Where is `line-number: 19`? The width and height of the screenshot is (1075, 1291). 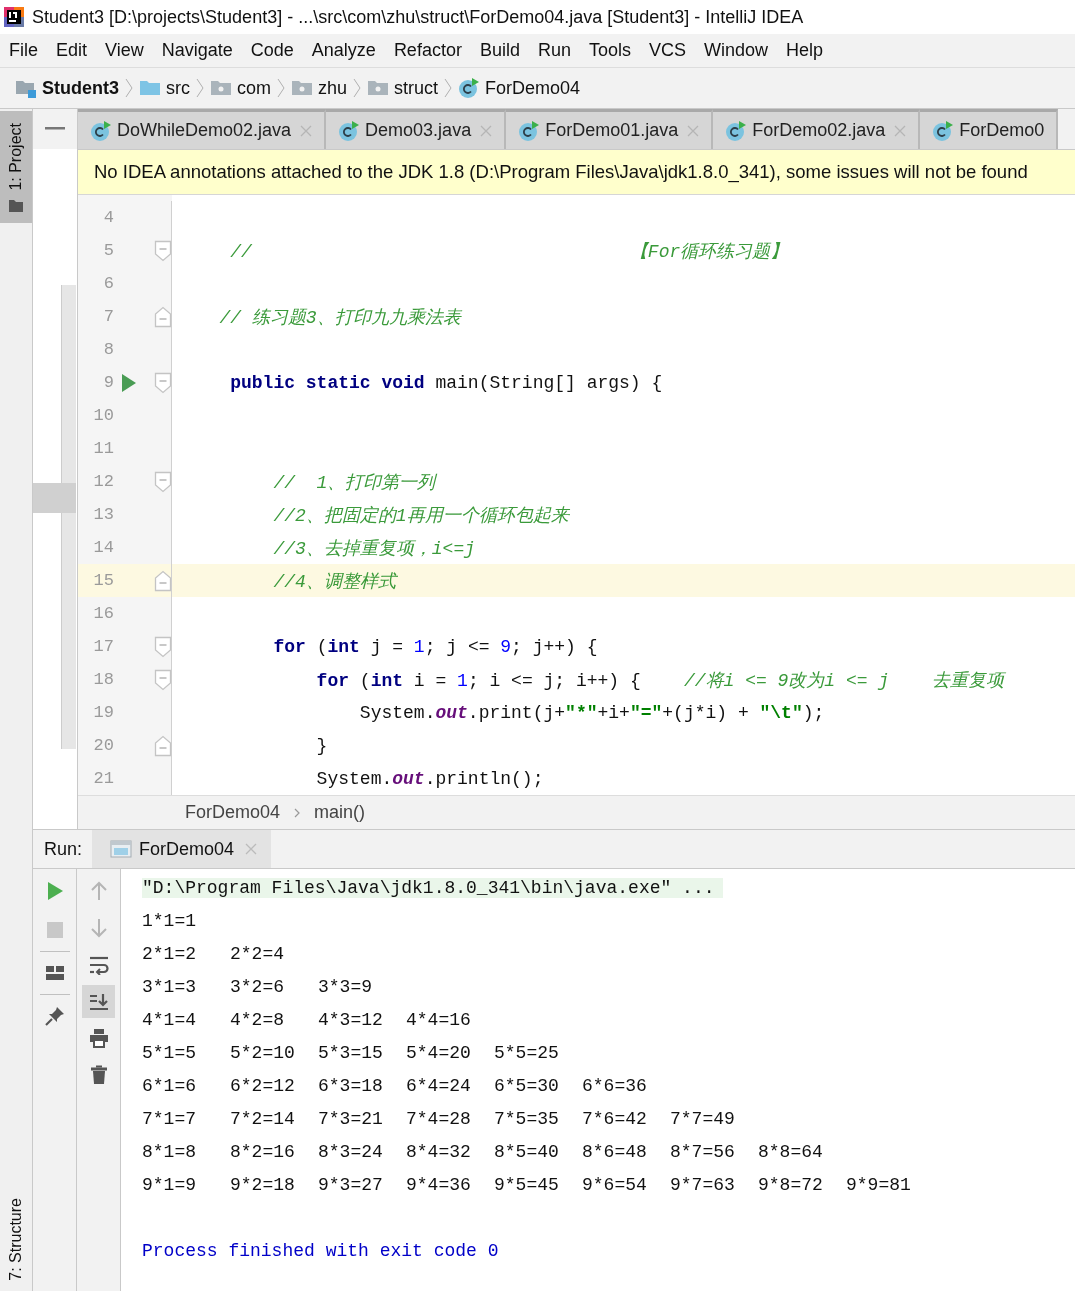 line-number: 19 is located at coordinates (103, 712).